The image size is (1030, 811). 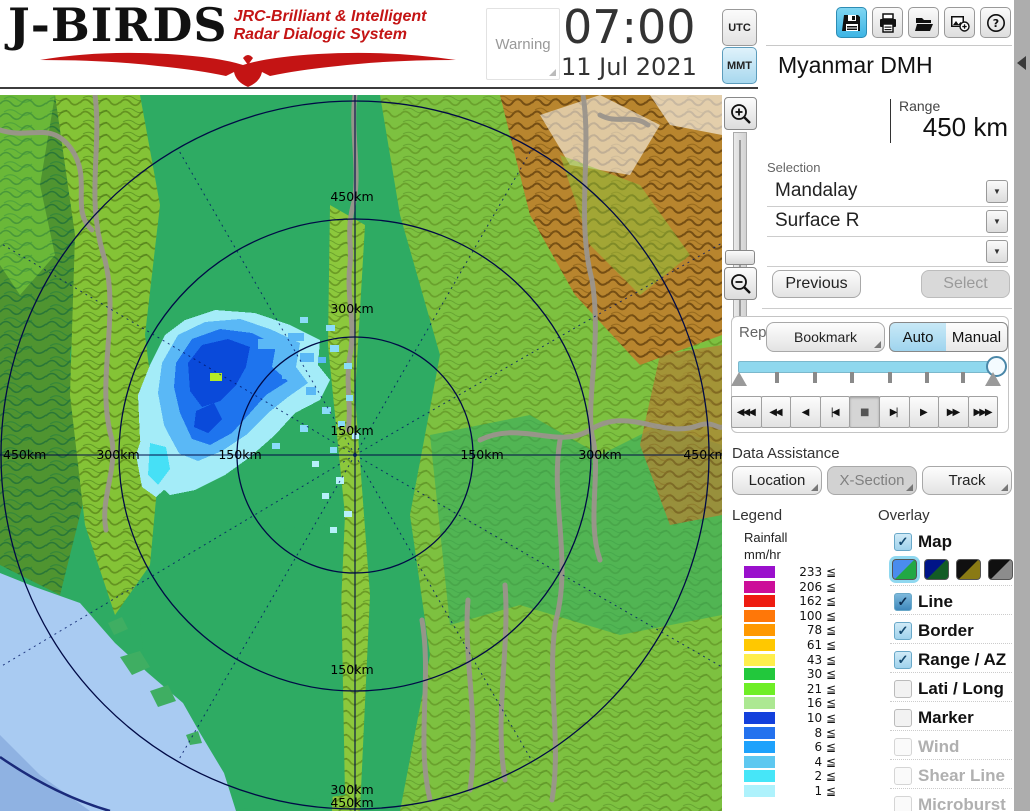 I want to click on overlay-item-shear-line: Shear Line, so click(x=951, y=777).